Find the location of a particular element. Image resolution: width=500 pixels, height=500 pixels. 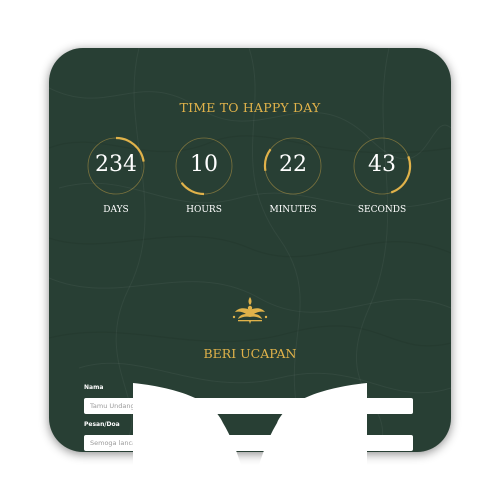

days-label: DAYS is located at coordinates (116, 210).